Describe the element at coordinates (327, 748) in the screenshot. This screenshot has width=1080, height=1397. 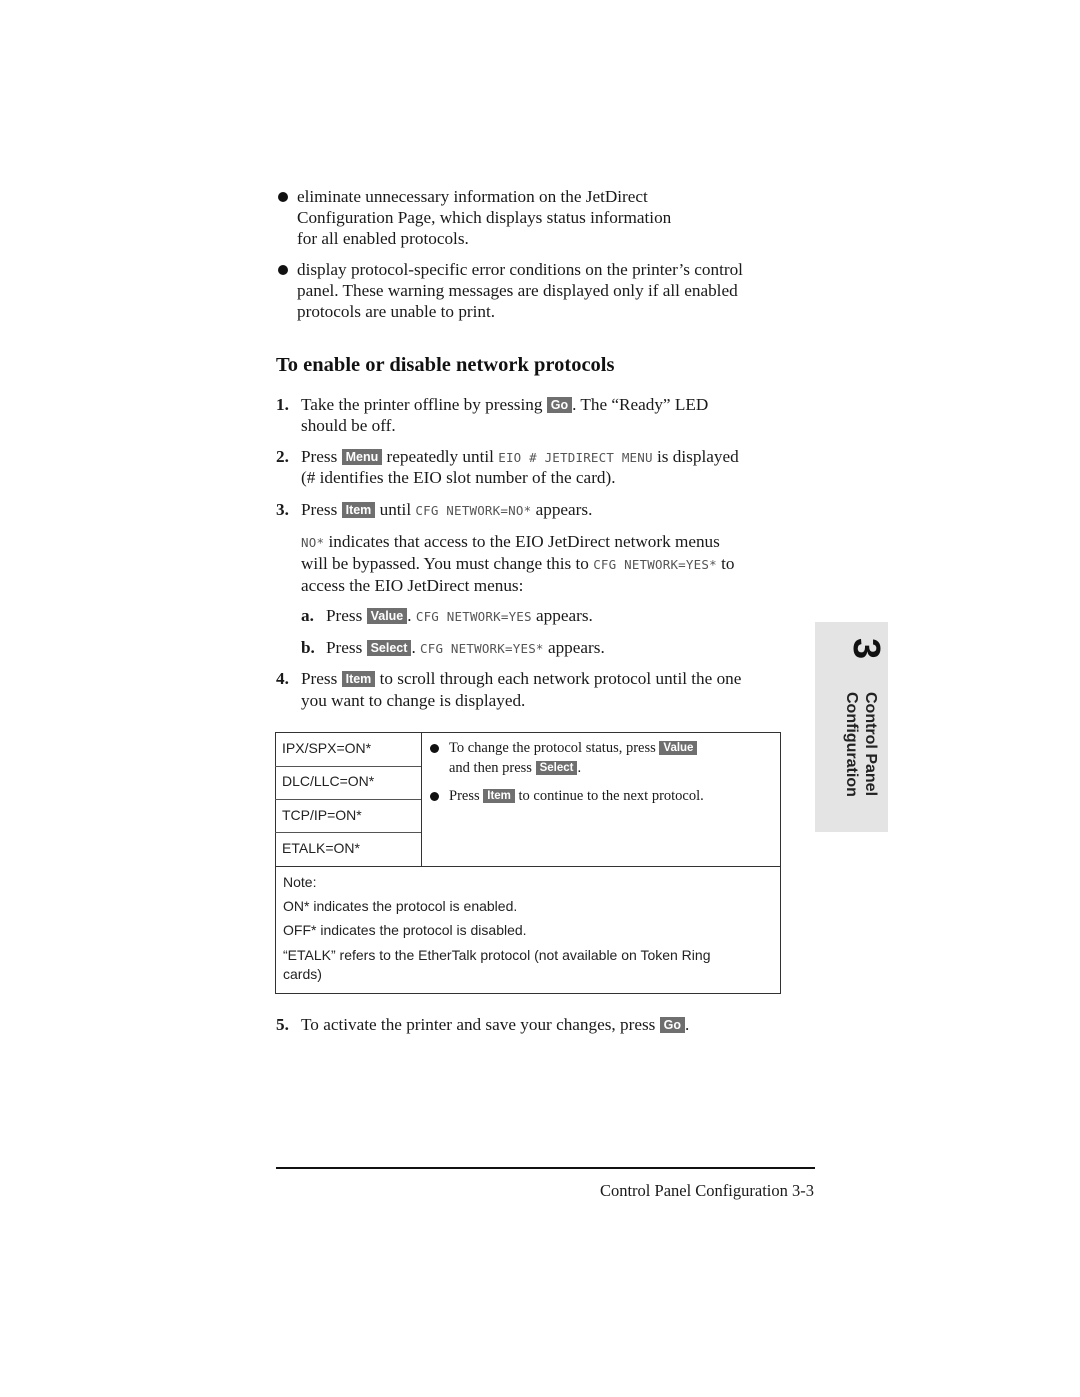
I see `protocol-cell: IPX/SPX=ON*` at that location.